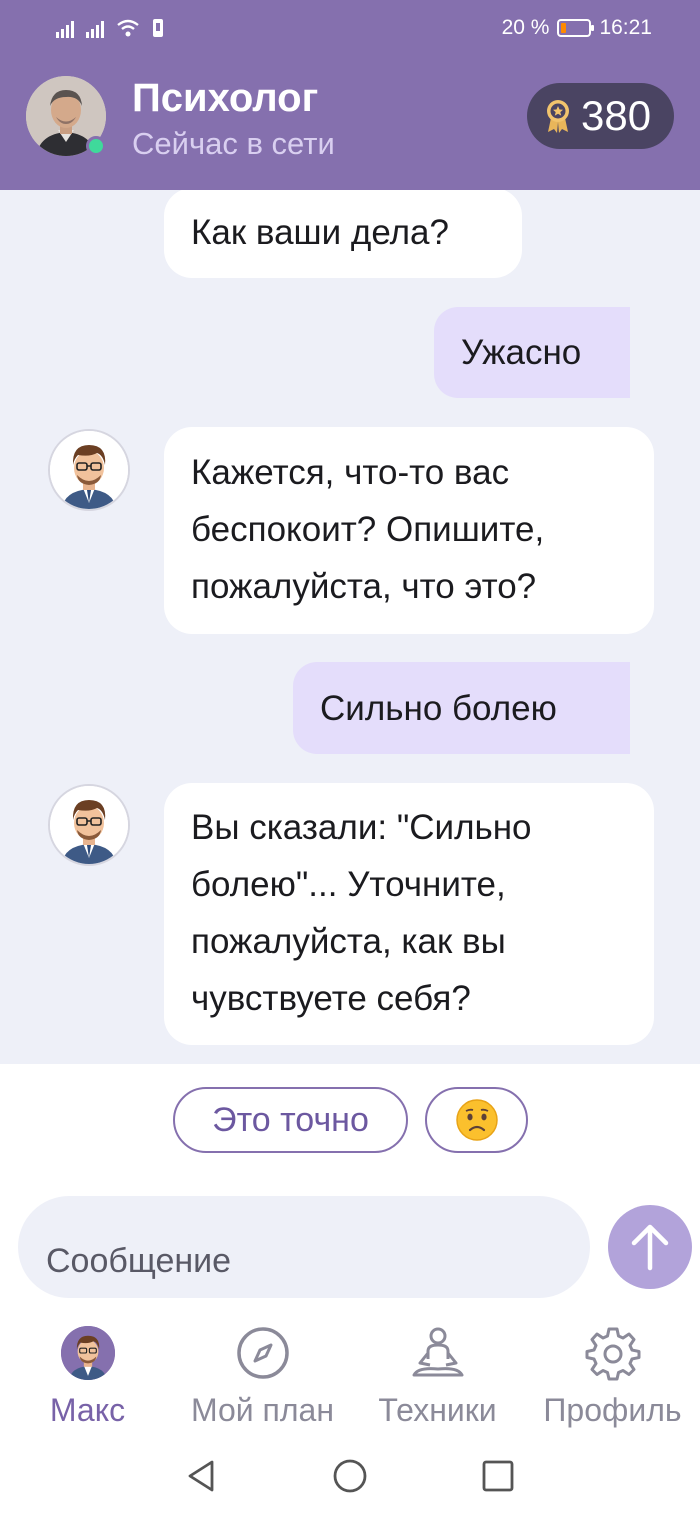 The image size is (700, 1517). I want to click on quick-reply-label: Это точно, so click(290, 1119).